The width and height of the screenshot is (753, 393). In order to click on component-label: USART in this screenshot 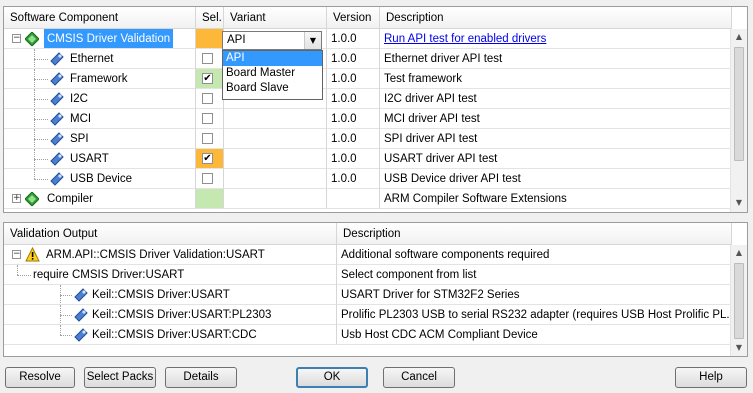, I will do `click(89, 159)`.